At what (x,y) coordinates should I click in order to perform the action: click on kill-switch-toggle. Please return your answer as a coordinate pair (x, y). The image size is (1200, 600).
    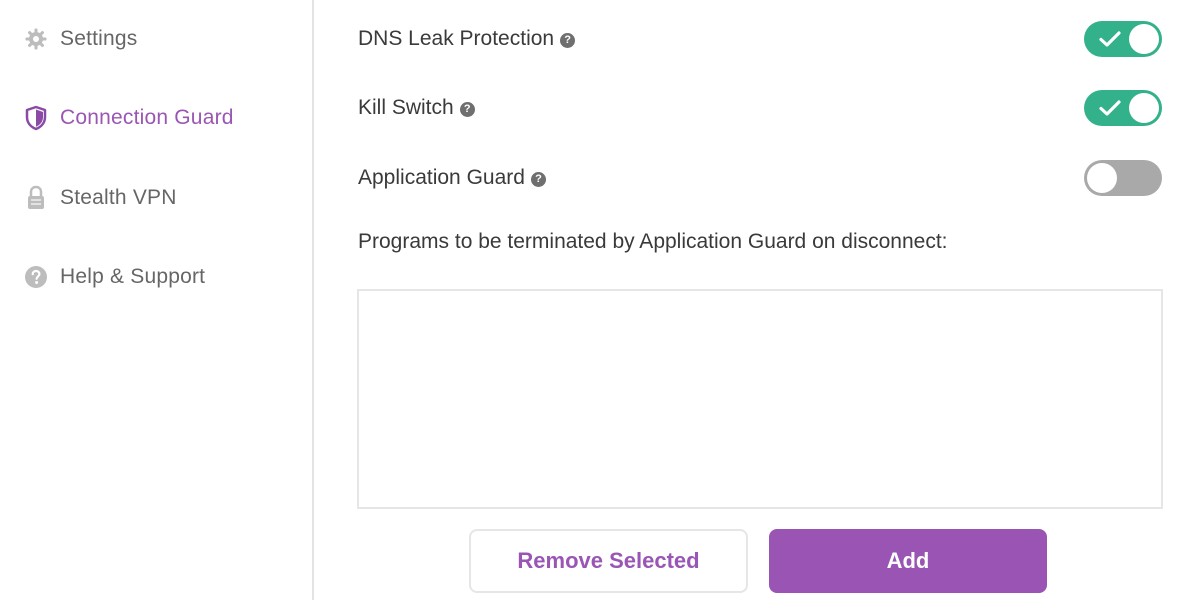
    Looking at the image, I should click on (1123, 108).